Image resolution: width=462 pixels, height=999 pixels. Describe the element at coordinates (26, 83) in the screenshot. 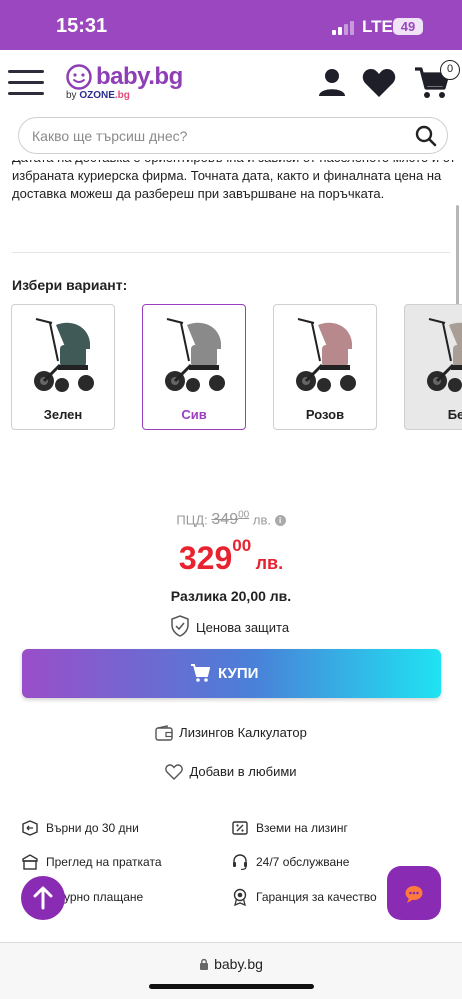

I see `menu-icon` at that location.